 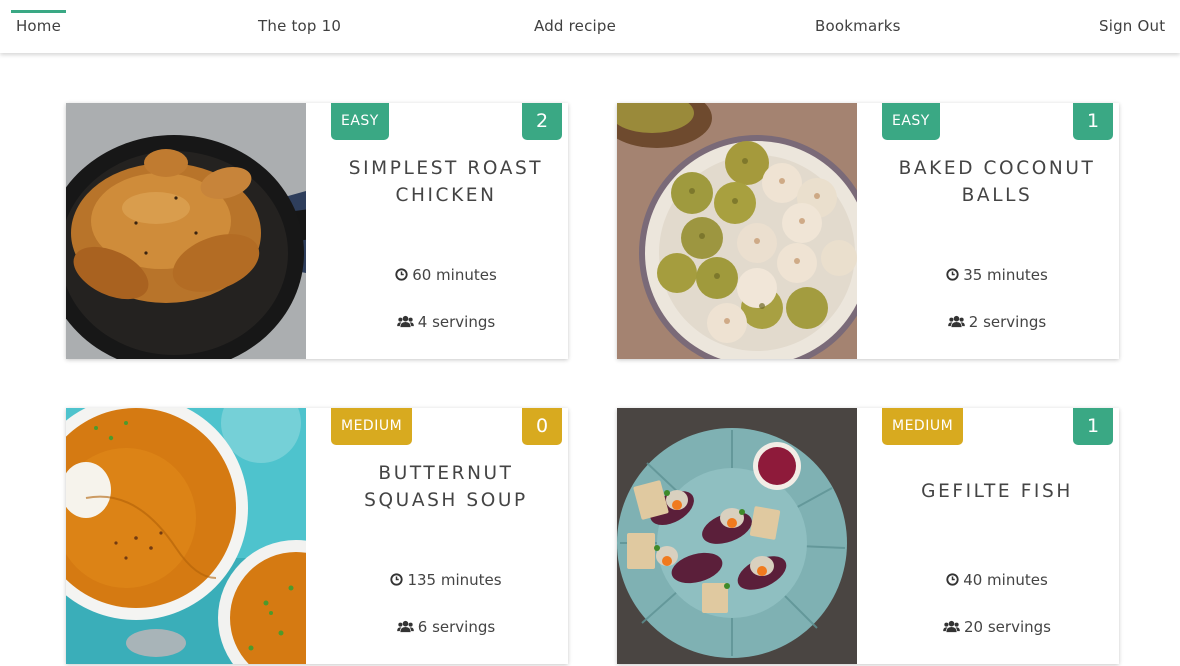 I want to click on cook-time: 60 minutes, so click(x=444, y=275).